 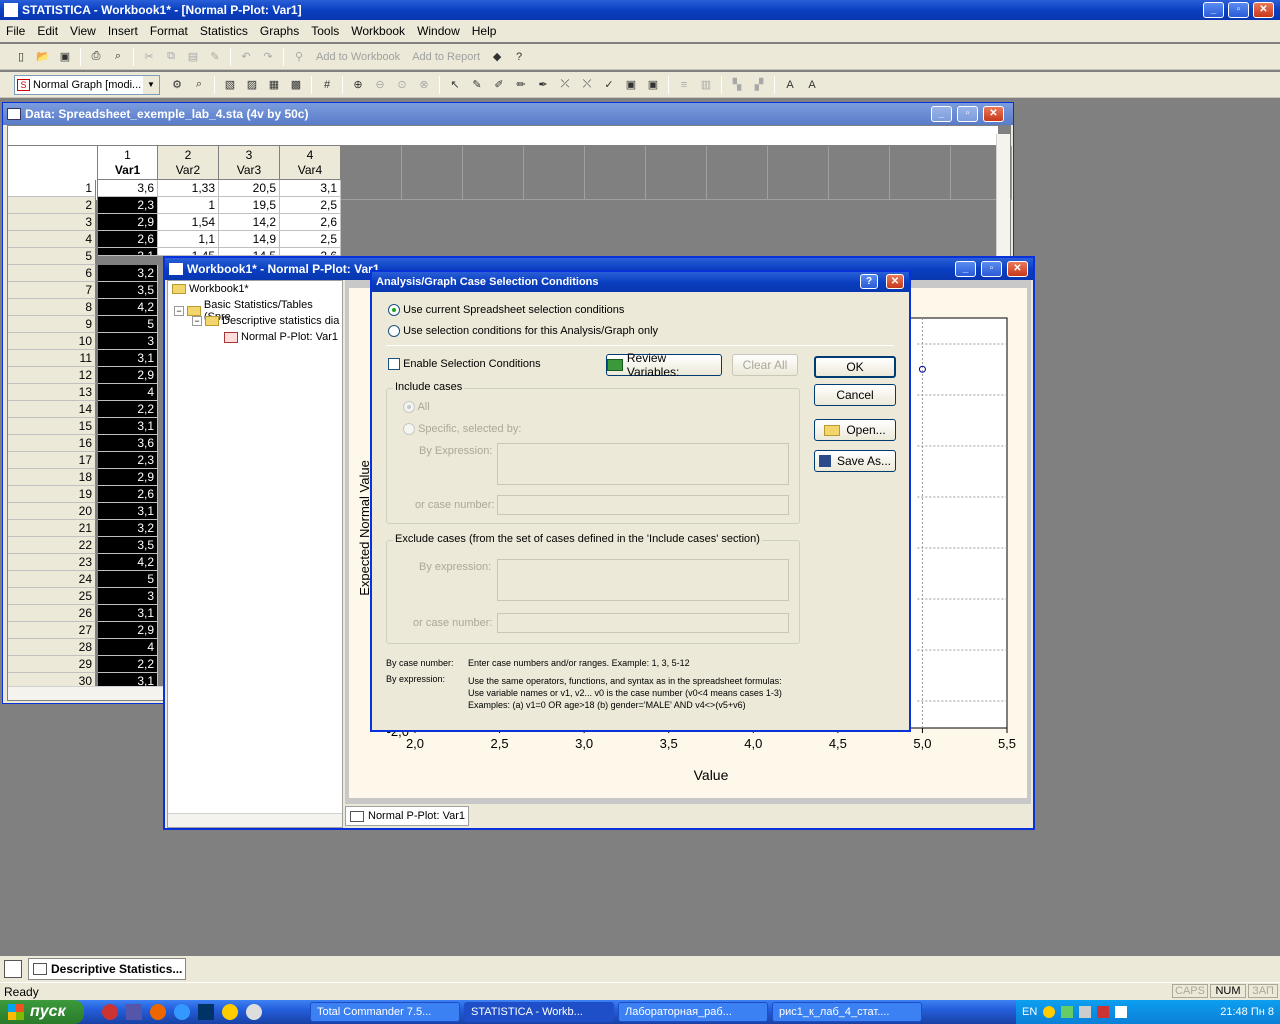 I want to click on draw-icon-2: ✐, so click(x=499, y=85).